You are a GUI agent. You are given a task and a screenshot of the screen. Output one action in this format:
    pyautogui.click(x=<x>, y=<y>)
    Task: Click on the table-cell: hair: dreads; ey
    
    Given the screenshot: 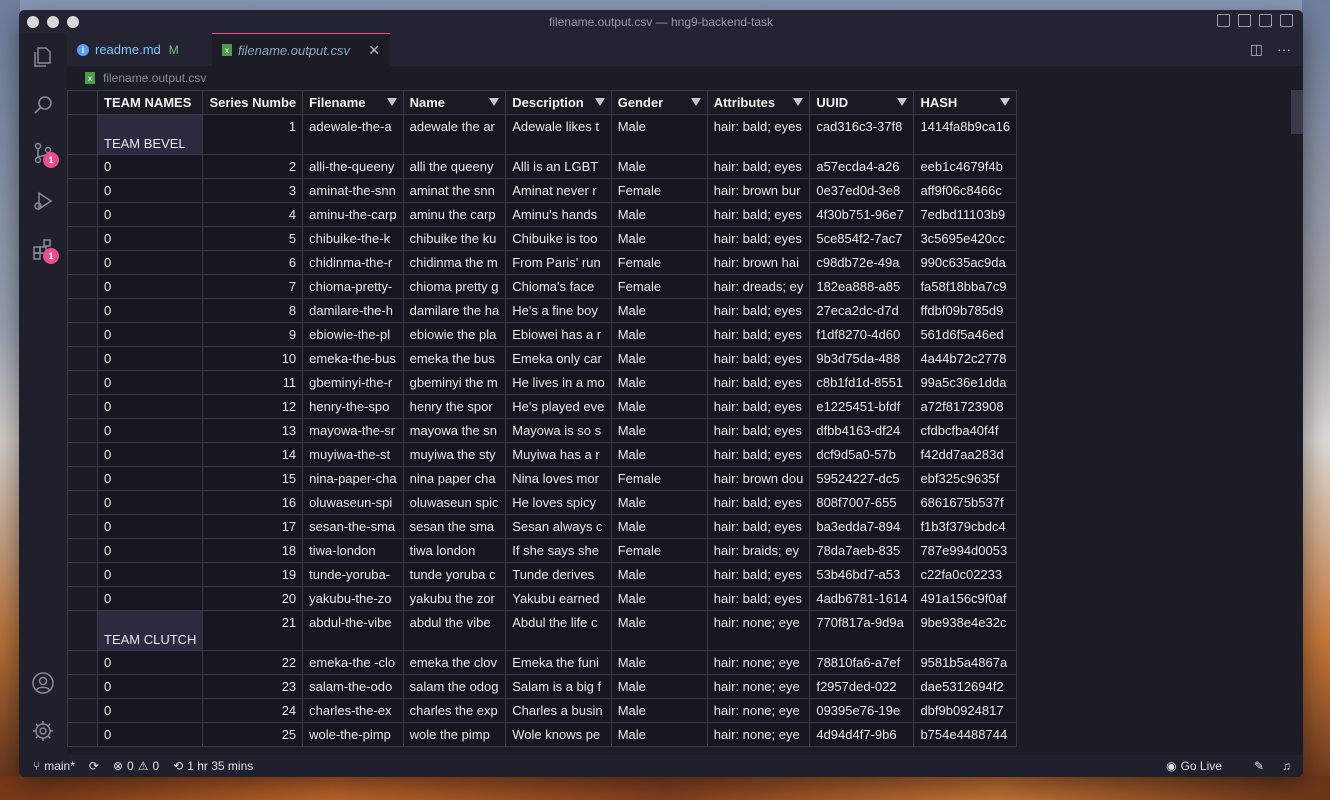 What is the action you would take?
    pyautogui.click(x=758, y=286)
    